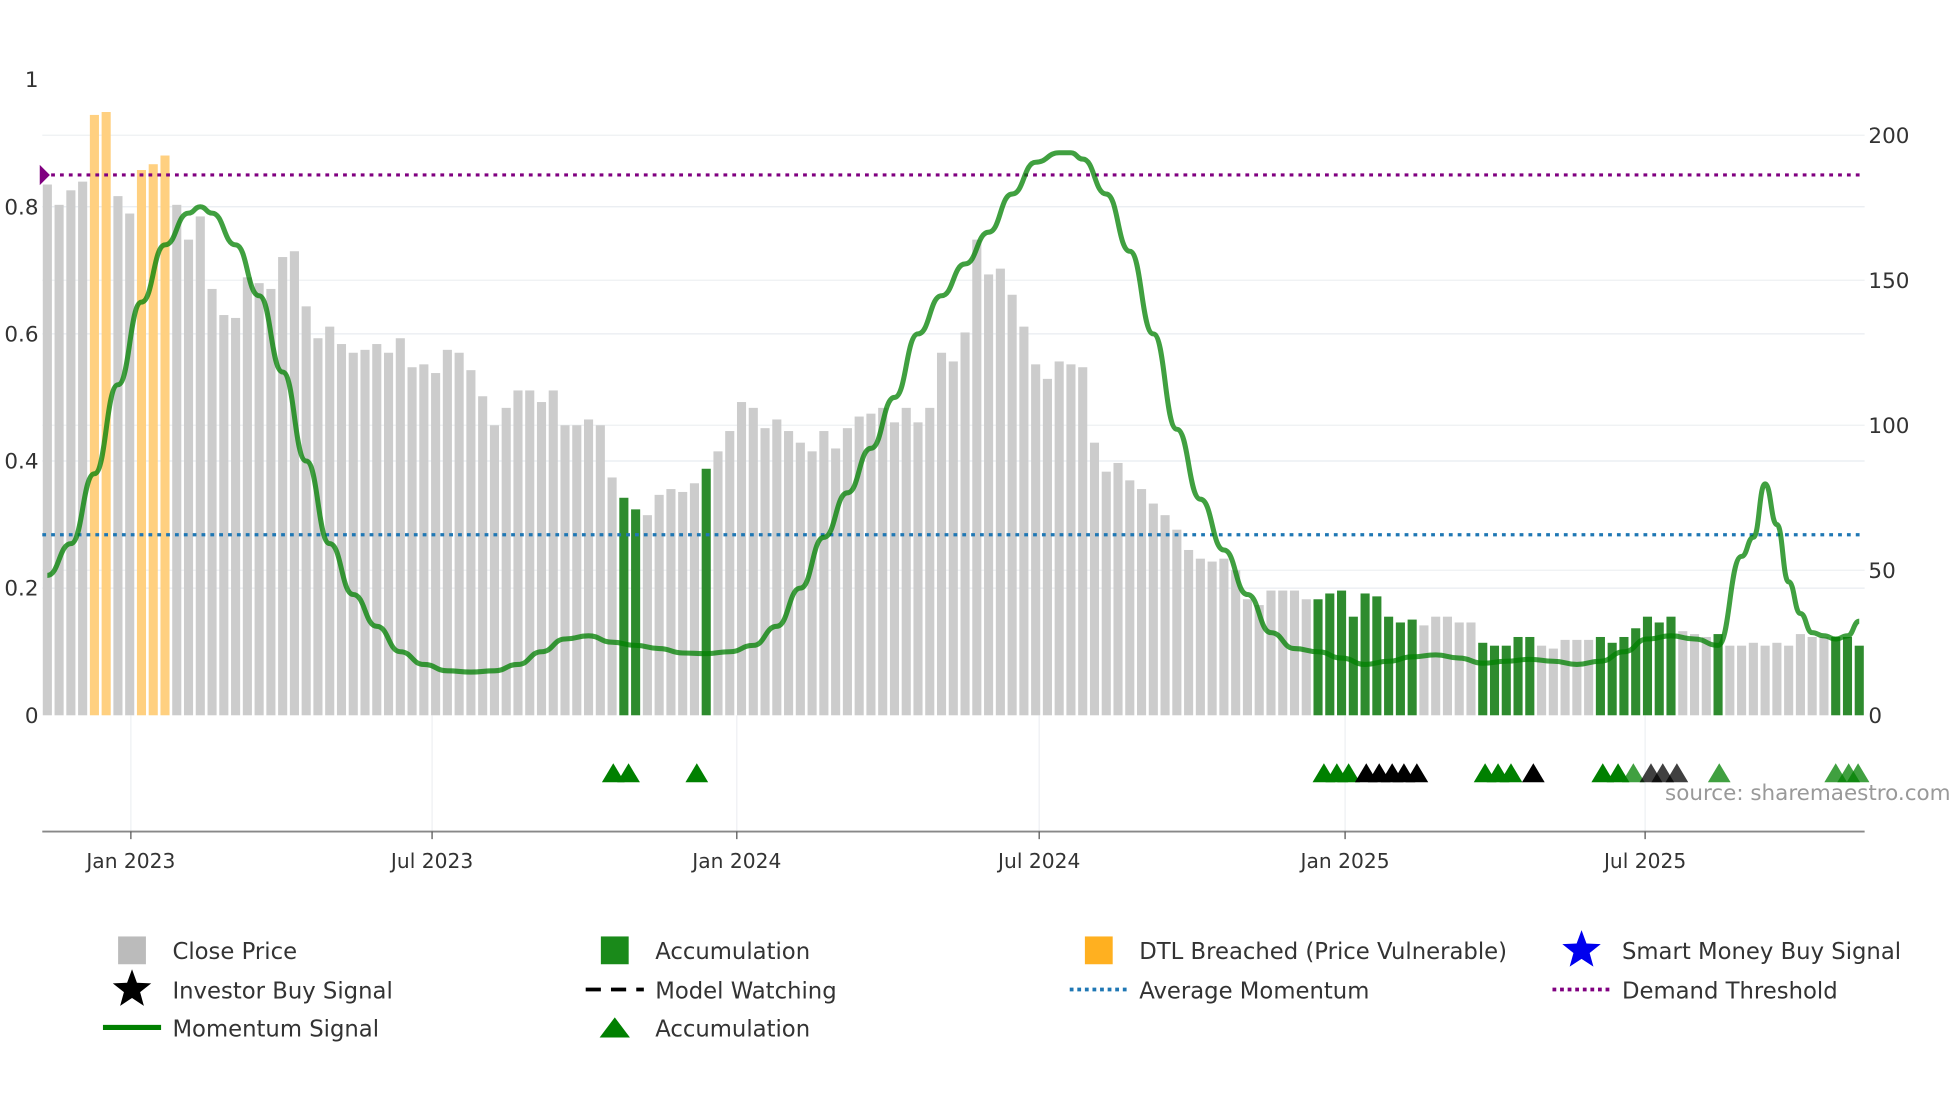 This screenshot has height=1102, width=1960. I want to click on x-tick-label: Jul 2025, so click(1644, 861).